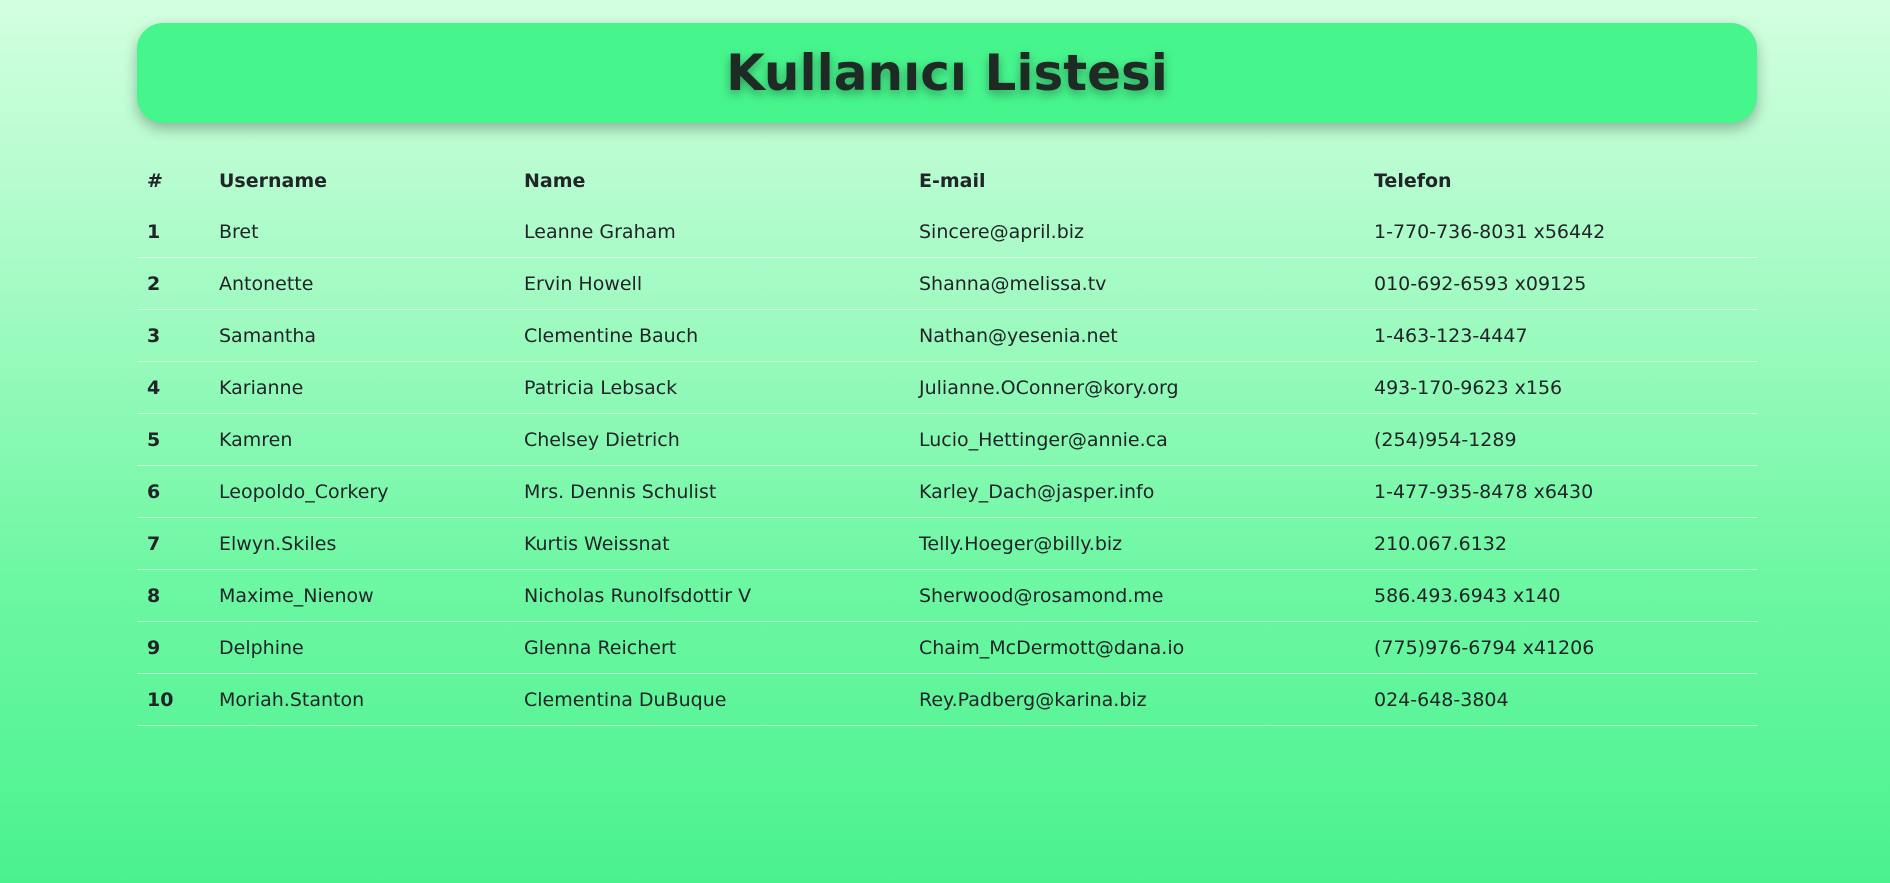  I want to click on row-name: Clementine Bauch, so click(611, 335).